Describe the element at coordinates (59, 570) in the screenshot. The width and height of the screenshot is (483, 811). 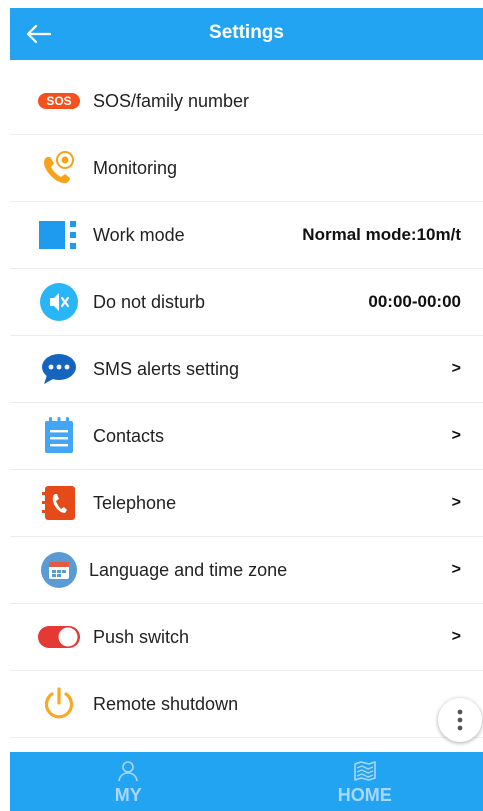
I see `calendar-icon` at that location.